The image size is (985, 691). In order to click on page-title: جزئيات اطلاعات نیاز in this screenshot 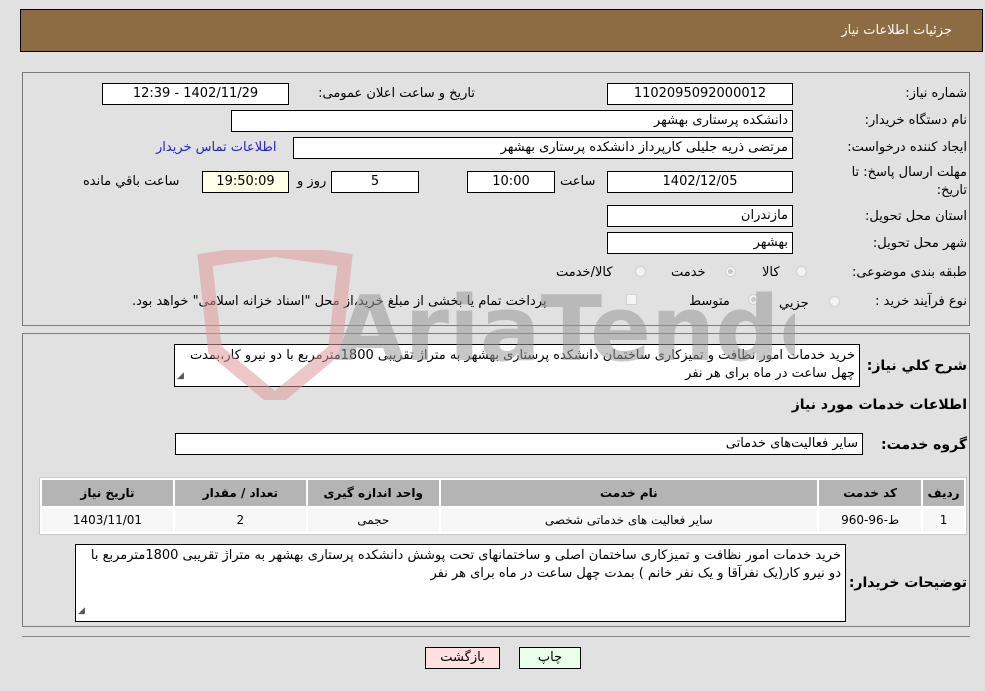, I will do `click(896, 30)`.